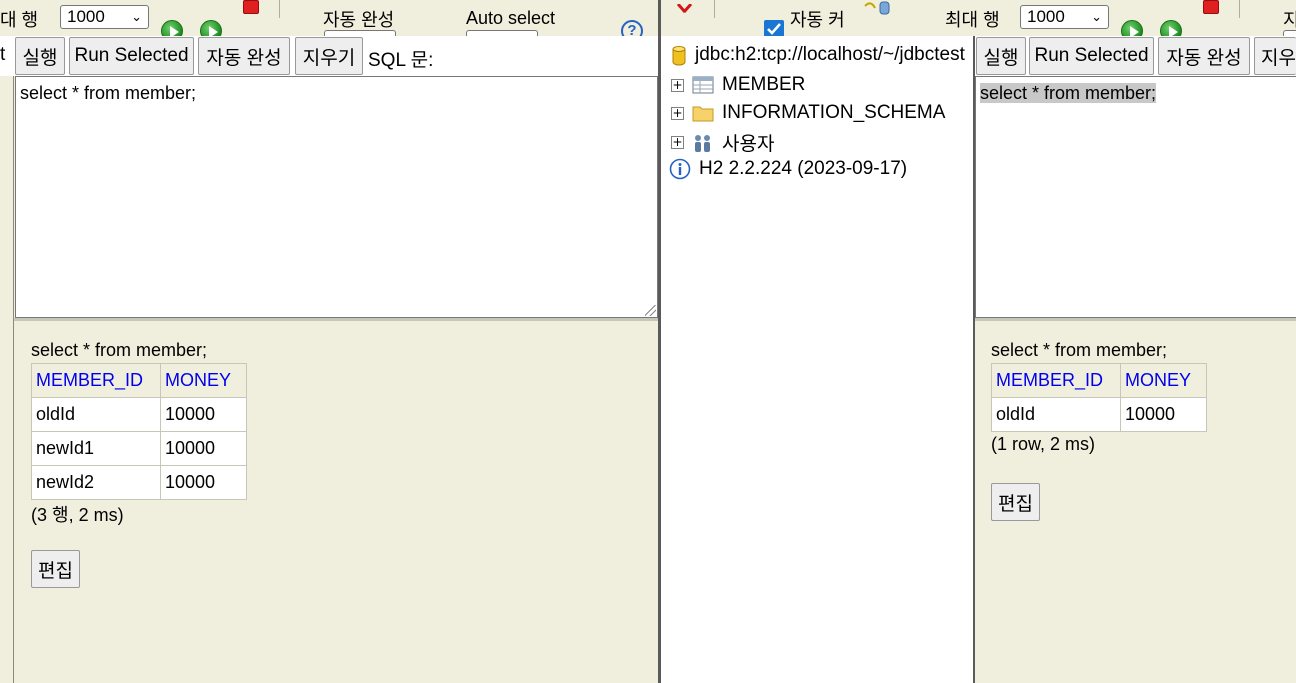  What do you see at coordinates (96, 448) in the screenshot?
I see `table-cell: newId1` at bounding box center [96, 448].